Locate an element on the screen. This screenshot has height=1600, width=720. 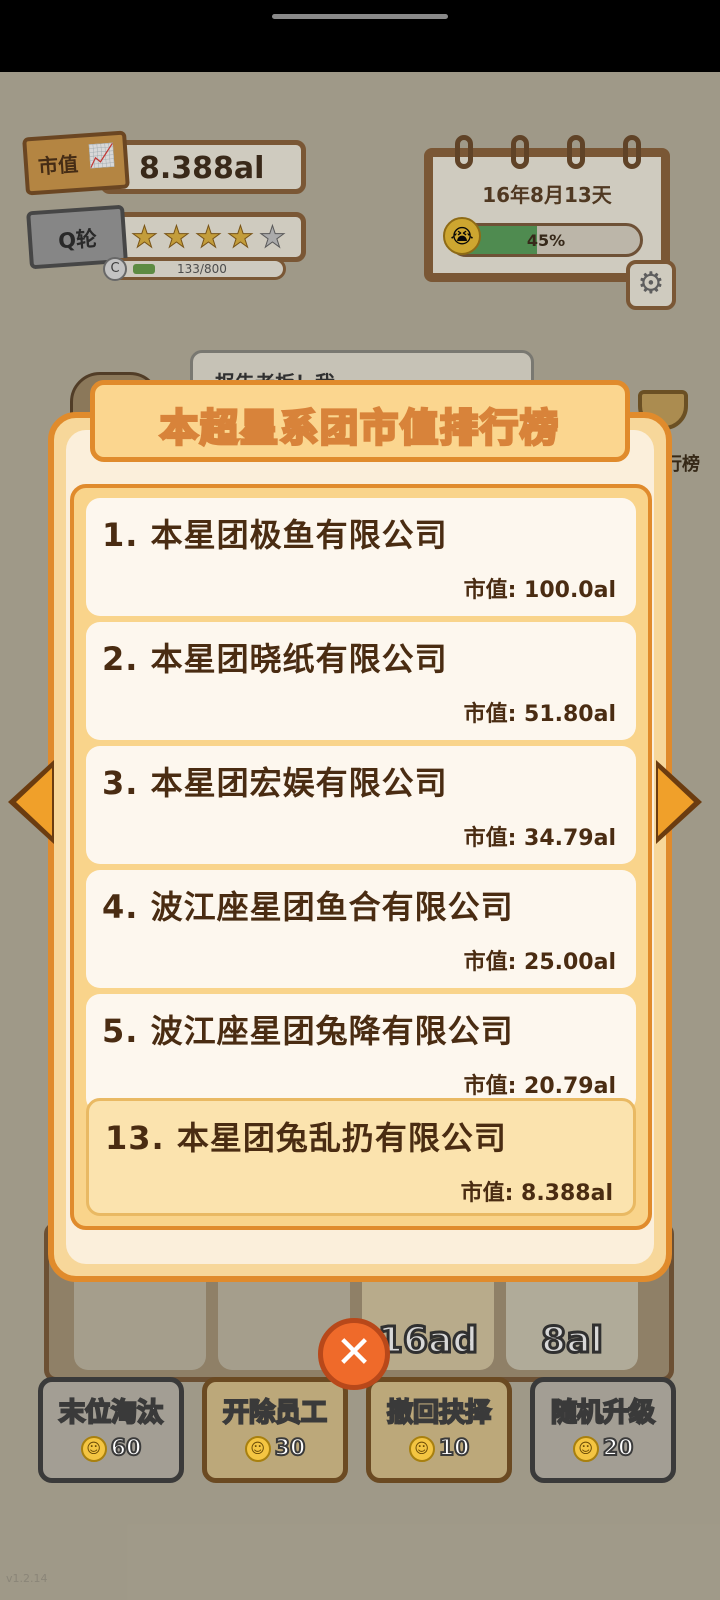
company-name: 3. 本星团宏娱有限公司 is located at coordinates (275, 783).